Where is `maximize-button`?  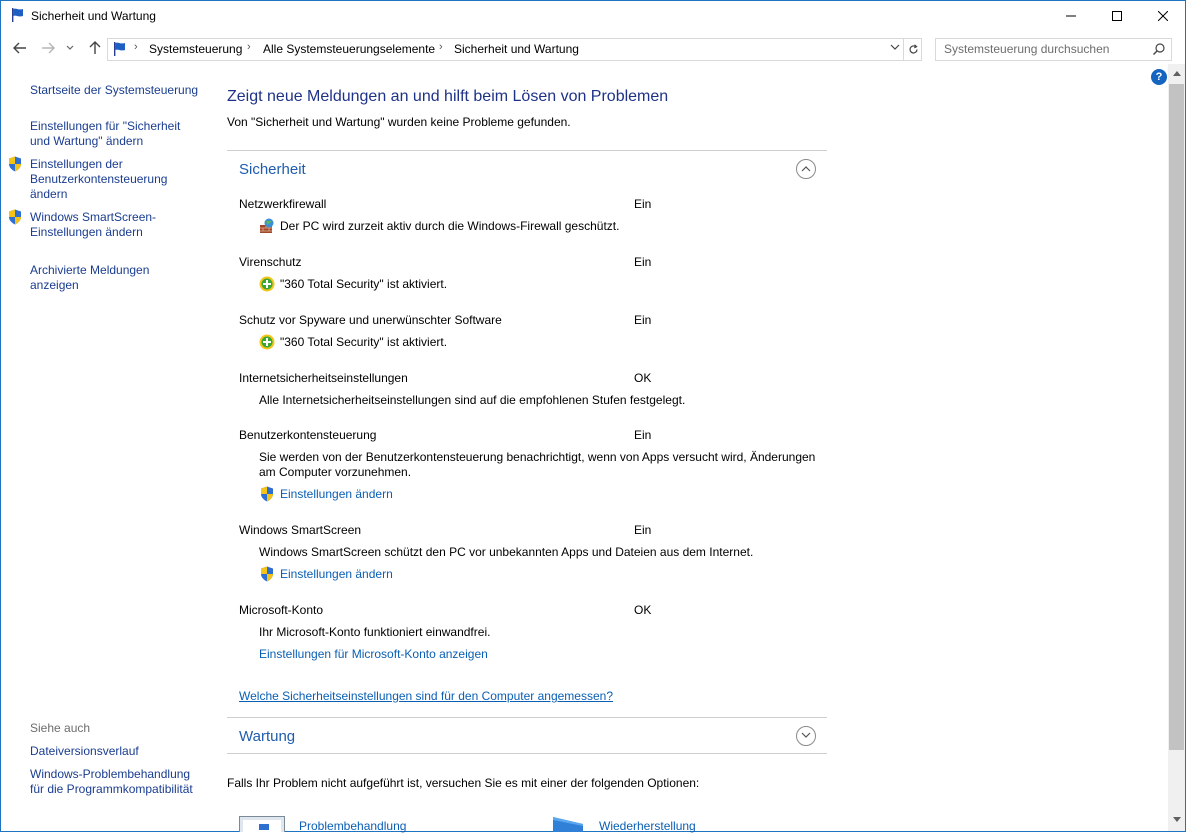 maximize-button is located at coordinates (1117, 16).